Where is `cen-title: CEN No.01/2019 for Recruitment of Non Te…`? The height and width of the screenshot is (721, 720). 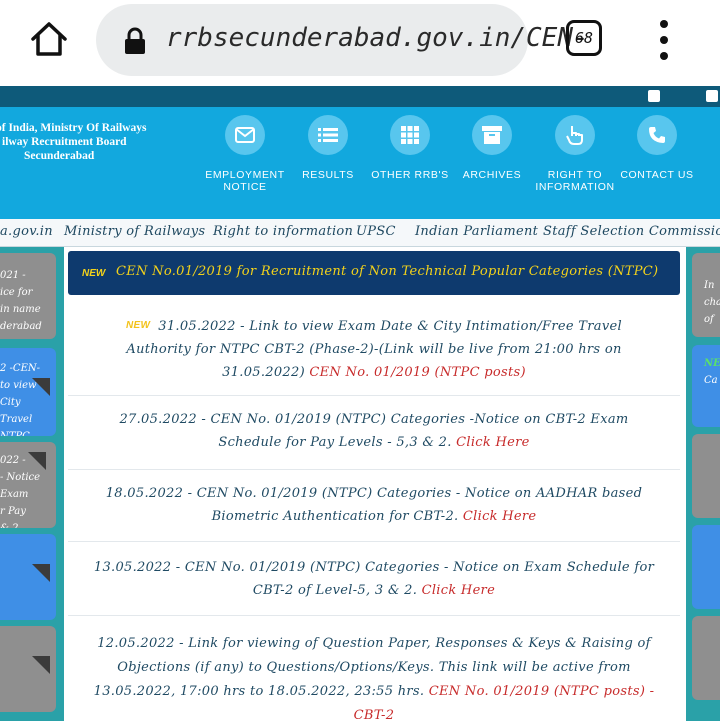
cen-title: CEN No.01/2019 for Recruitment of Non Te… is located at coordinates (387, 271).